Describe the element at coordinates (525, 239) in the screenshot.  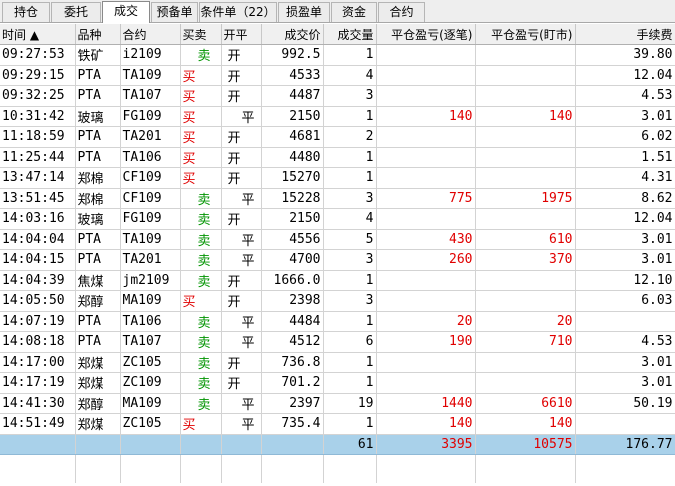
I see `pnl-daily-cell: 610` at that location.